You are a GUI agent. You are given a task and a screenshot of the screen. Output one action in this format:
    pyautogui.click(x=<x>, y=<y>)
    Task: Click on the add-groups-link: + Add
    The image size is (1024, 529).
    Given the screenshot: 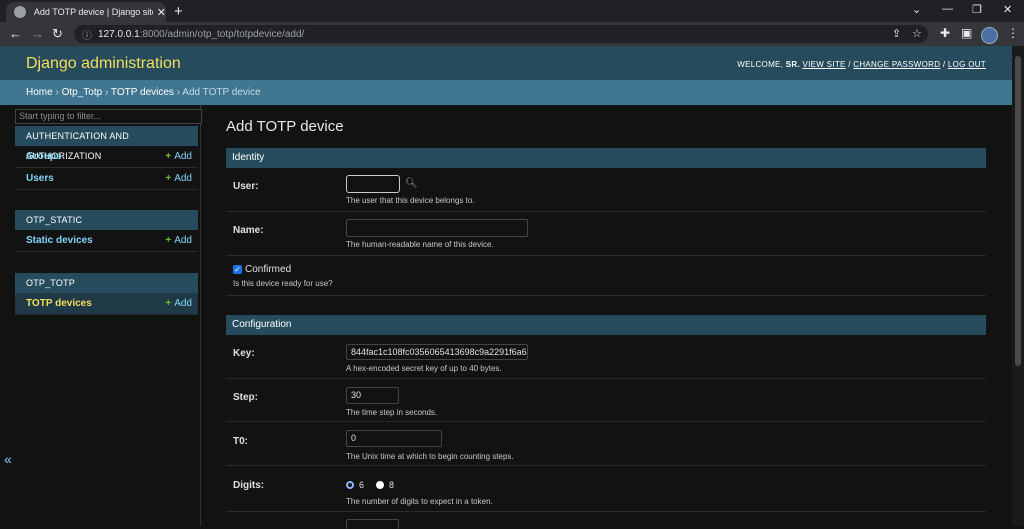 What is the action you would take?
    pyautogui.click(x=178, y=156)
    